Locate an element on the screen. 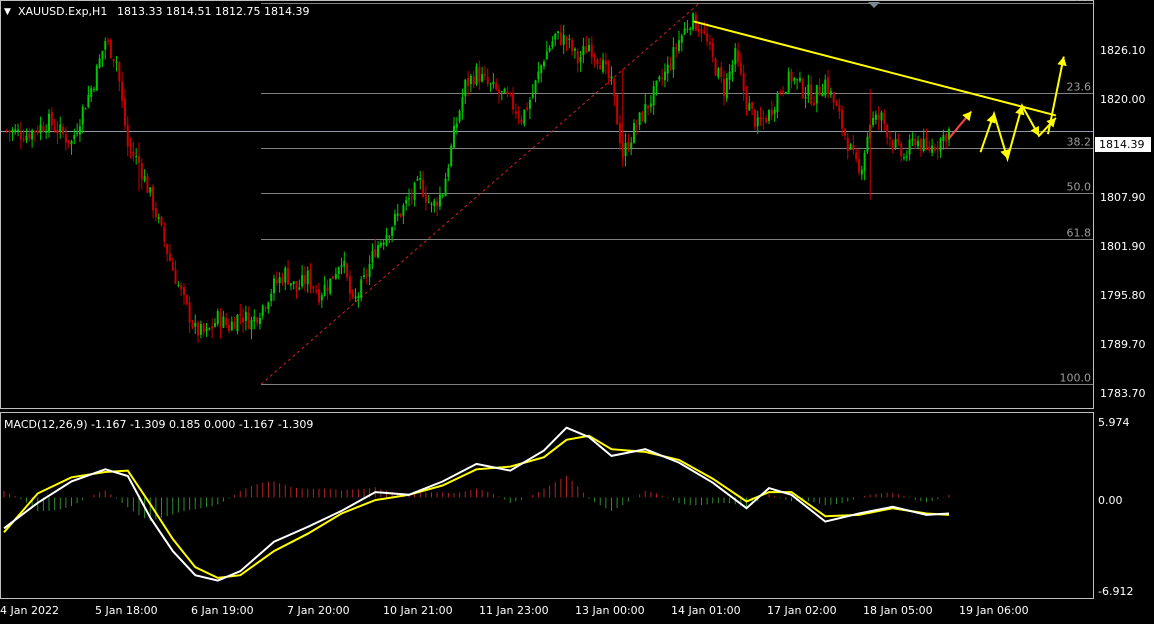  projection-arrow is located at coordinates (1056, 95).